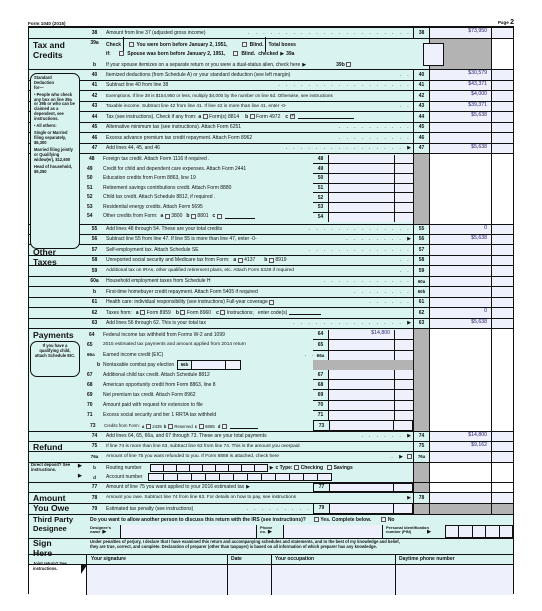  What do you see at coordinates (224, 426) in the screenshot?
I see `line-73-other-checkbox` at bounding box center [224, 426].